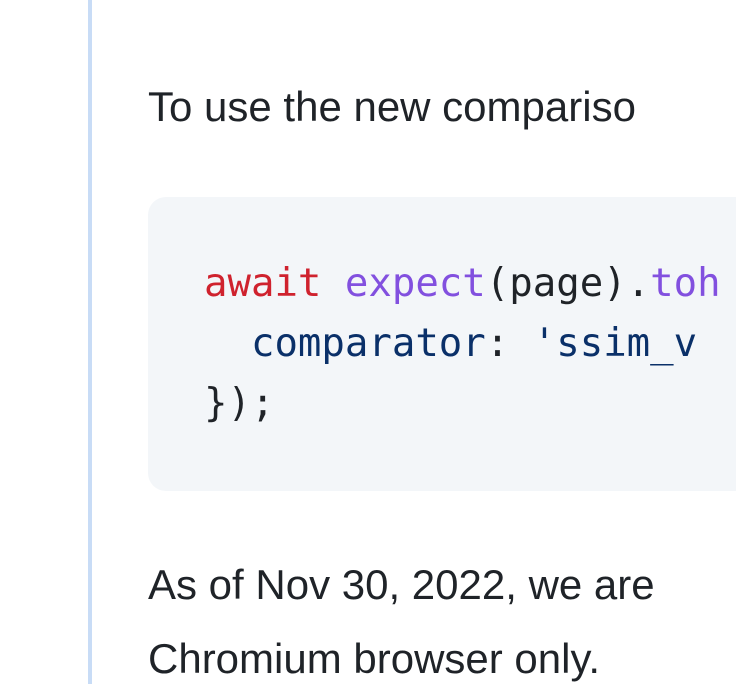 The width and height of the screenshot is (736, 684). I want to click on note-line-1: As of Nov 30, 2022, we are, so click(401, 584).